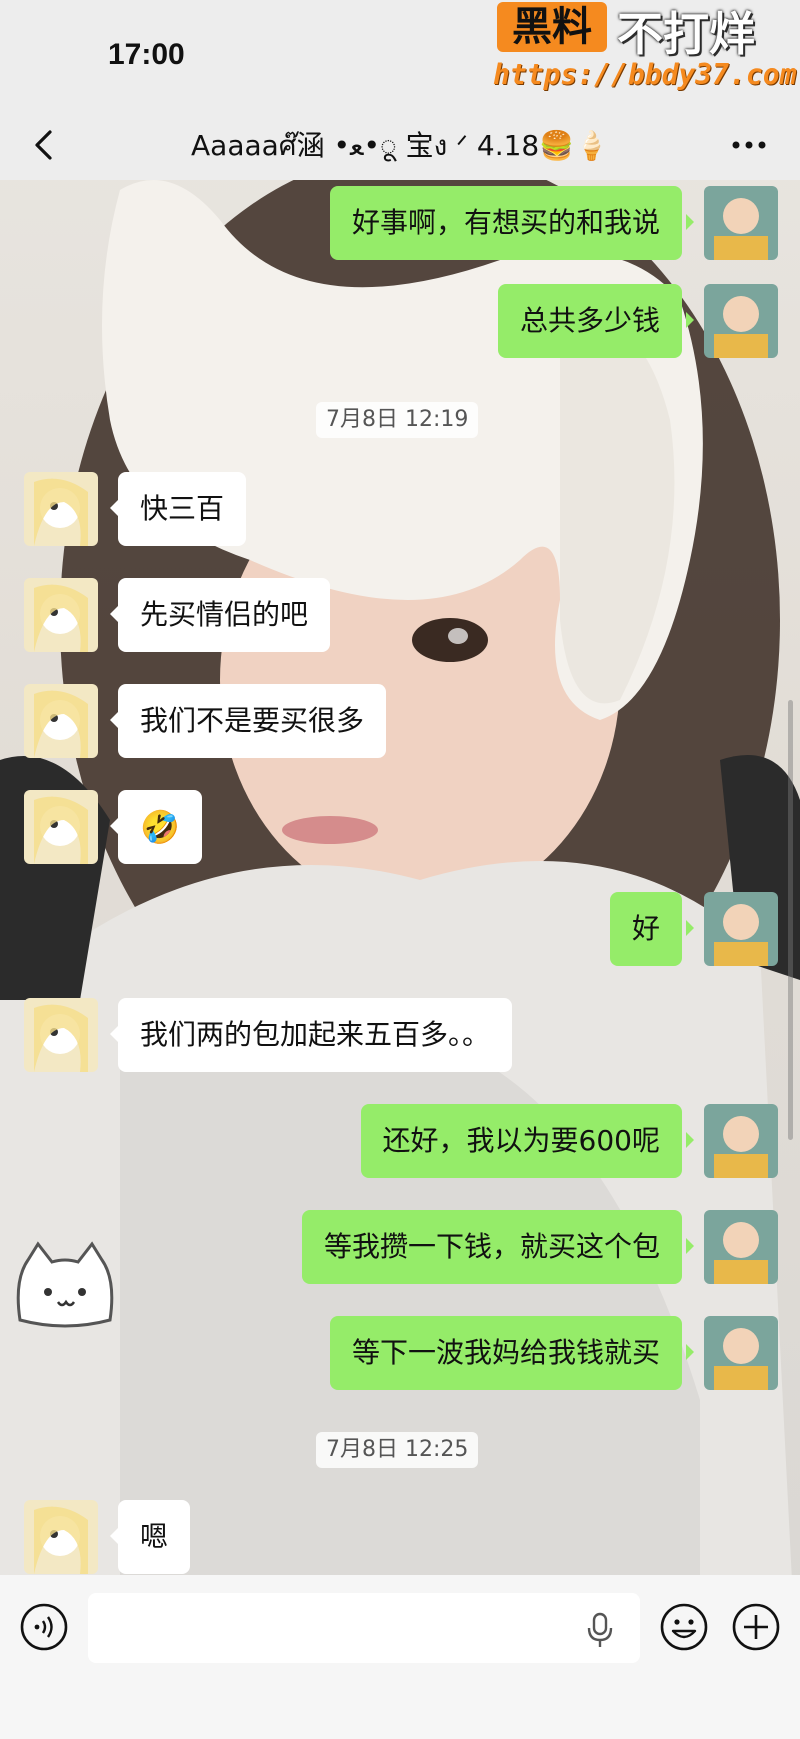 The image size is (800, 1739). Describe the element at coordinates (527, 1141) in the screenshot. I see `message-bubble-self: 还好，我以为要600呢` at that location.